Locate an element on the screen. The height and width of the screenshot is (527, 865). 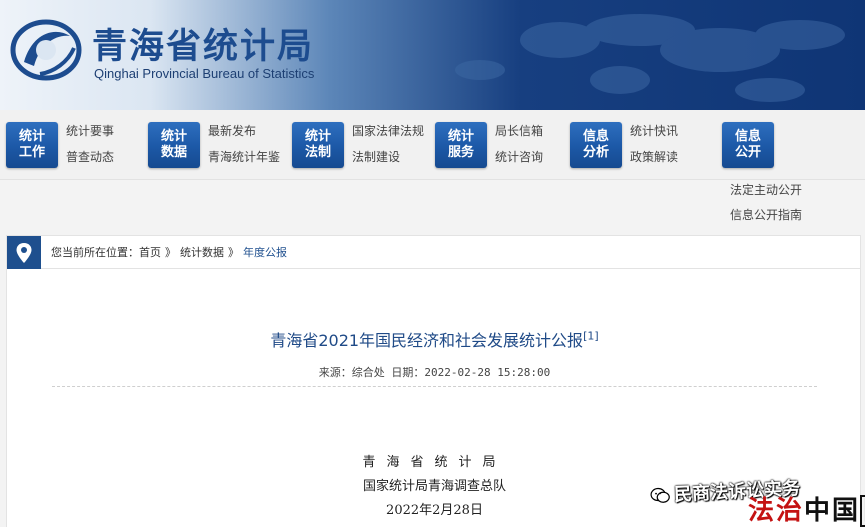
nav-link-stat-consulting: 统计咨询 is located at coordinates (519, 161).